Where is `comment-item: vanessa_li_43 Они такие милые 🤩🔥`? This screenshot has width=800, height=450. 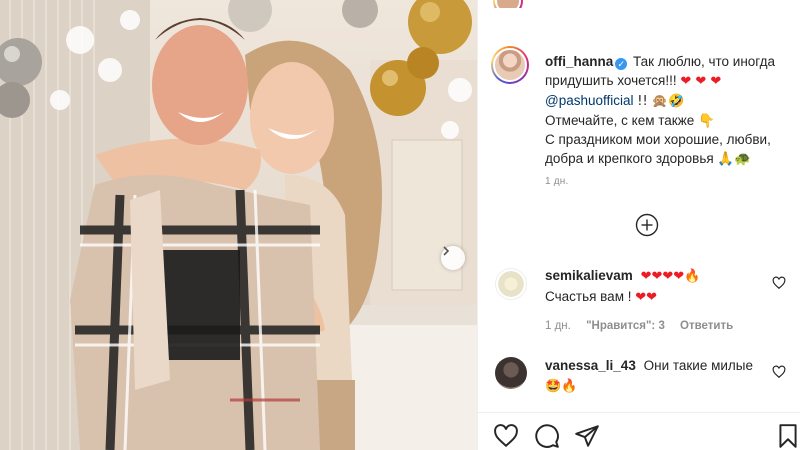
comment-item: vanessa_li_43 Они такие милые 🤩🔥 is located at coordinates (657, 376).